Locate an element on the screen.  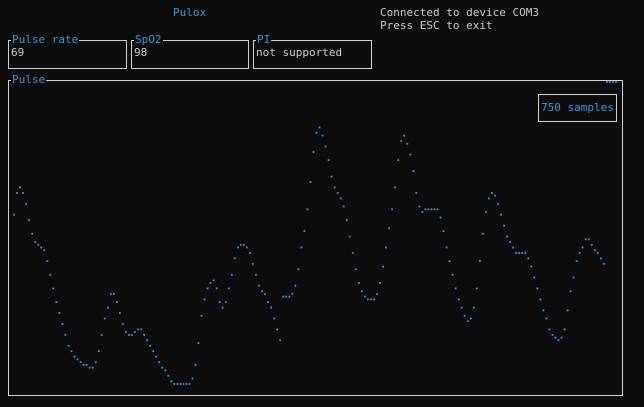
spo2-value: 98 is located at coordinates (141, 52).